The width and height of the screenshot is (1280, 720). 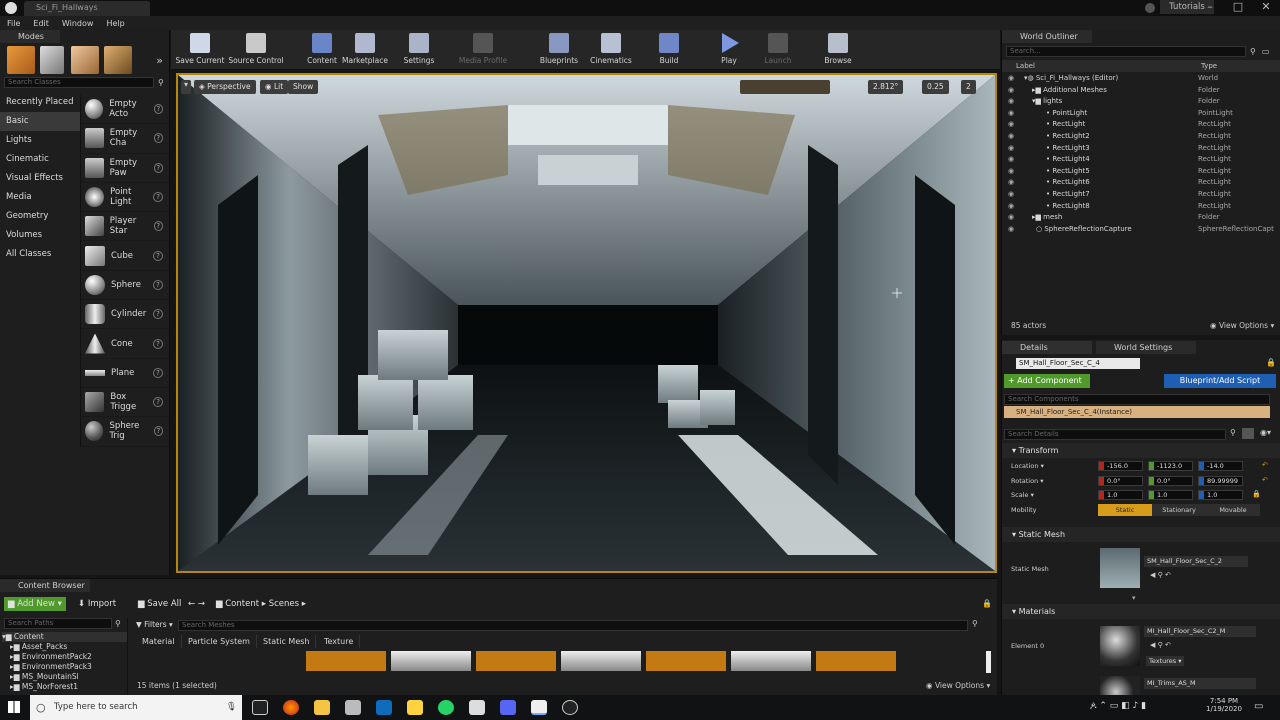 What do you see at coordinates (40, 159) in the screenshot?
I see `category-cinematic: Cinematic` at bounding box center [40, 159].